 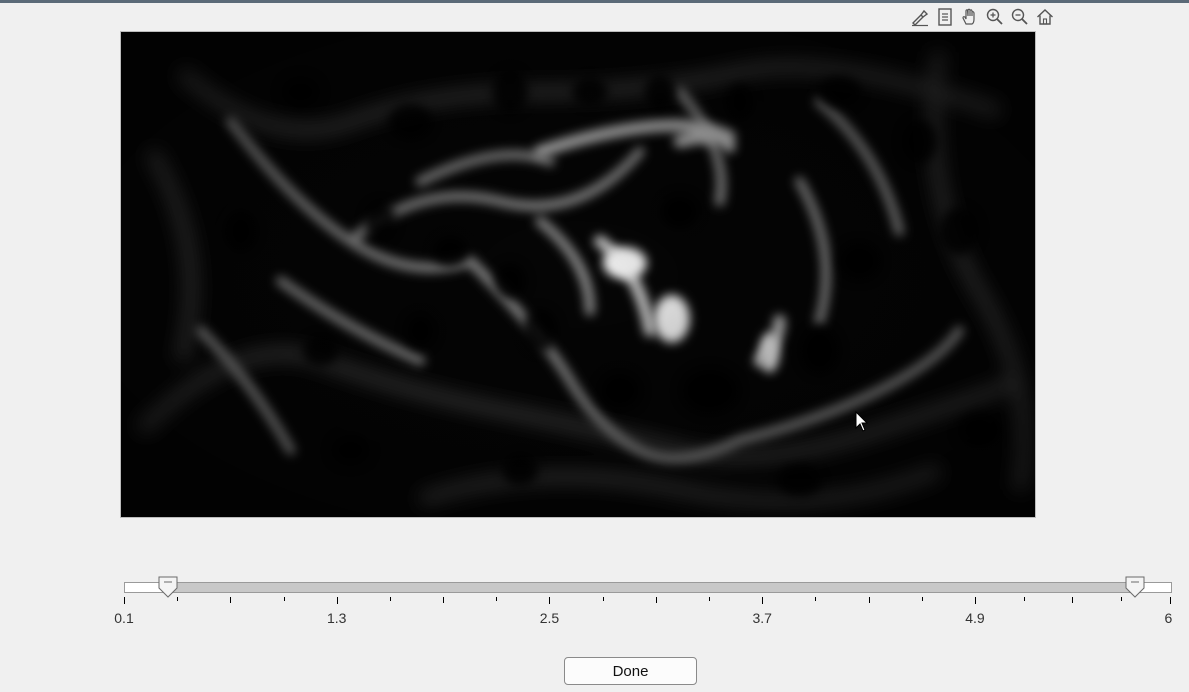 I want to click on slider-selected-range, so click(x=651, y=587).